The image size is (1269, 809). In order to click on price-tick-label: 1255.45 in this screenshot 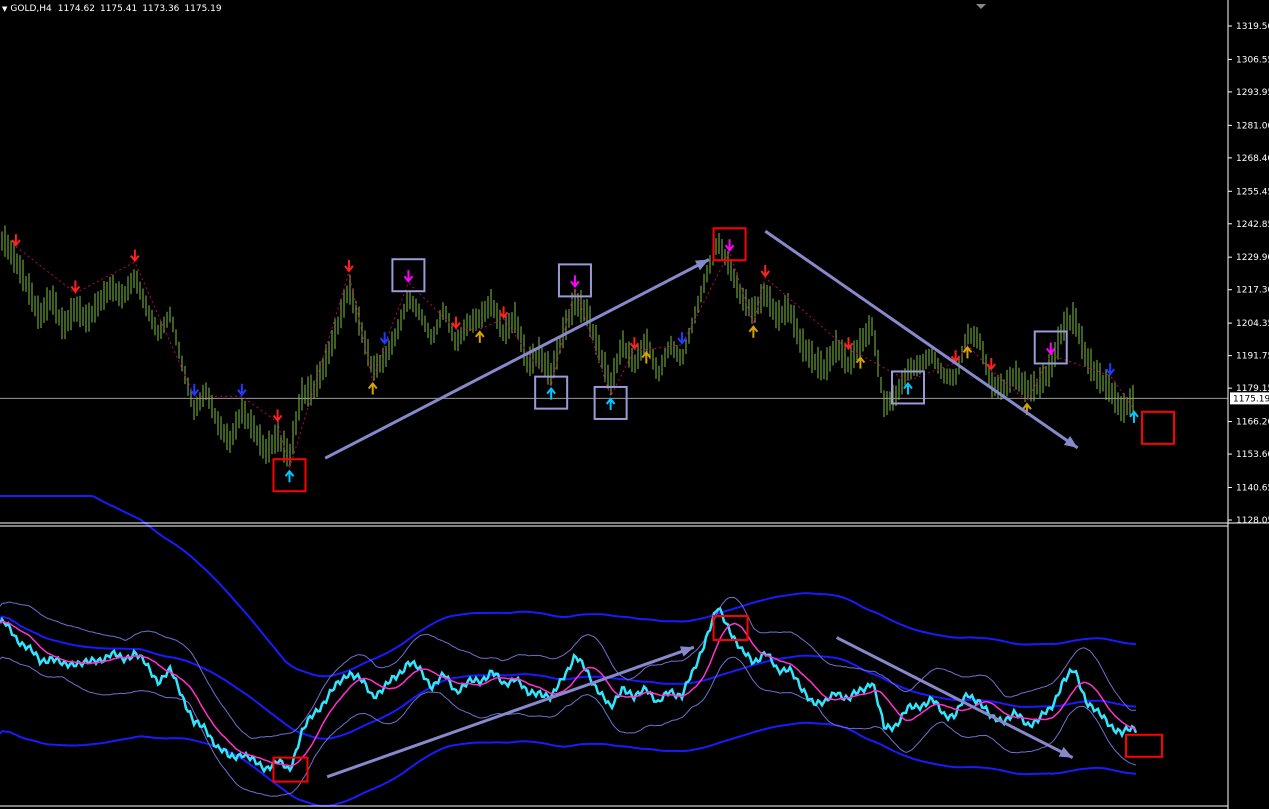, I will do `click(1252, 192)`.